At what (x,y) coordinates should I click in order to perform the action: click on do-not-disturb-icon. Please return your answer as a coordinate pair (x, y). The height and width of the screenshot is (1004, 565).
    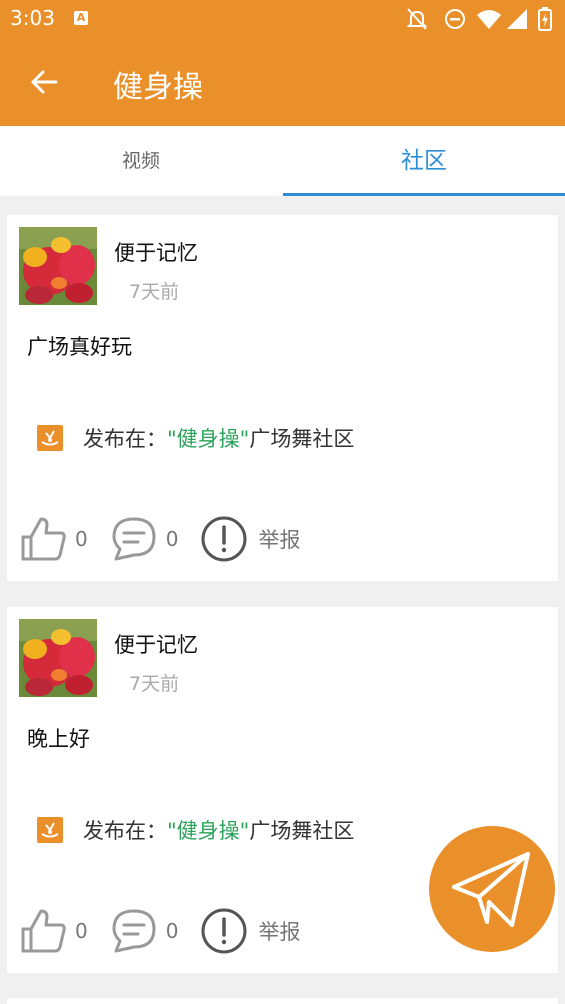
    Looking at the image, I should click on (455, 19).